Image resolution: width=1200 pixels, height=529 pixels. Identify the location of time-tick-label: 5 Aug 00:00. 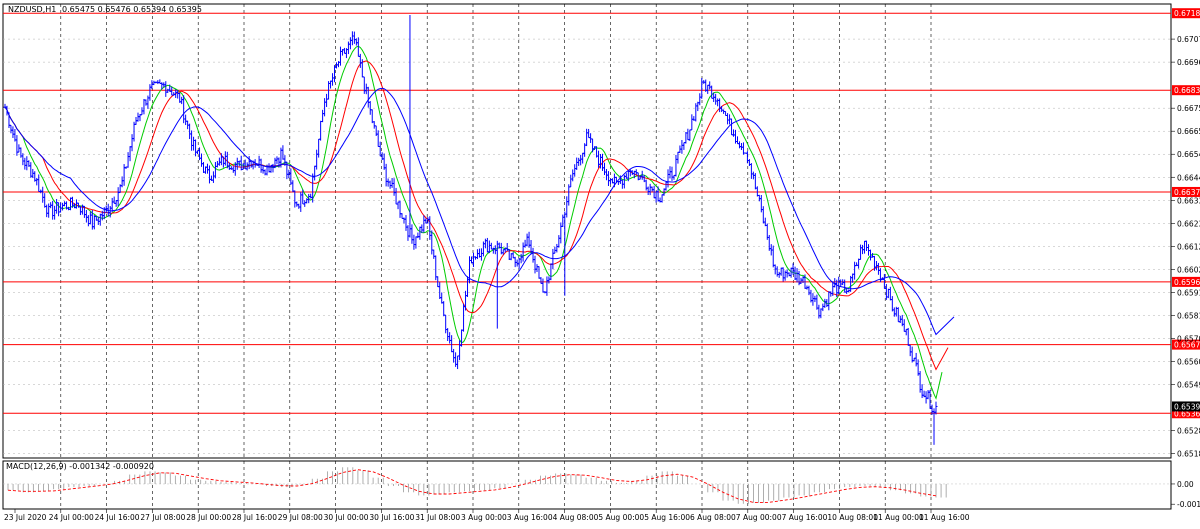
(621, 517).